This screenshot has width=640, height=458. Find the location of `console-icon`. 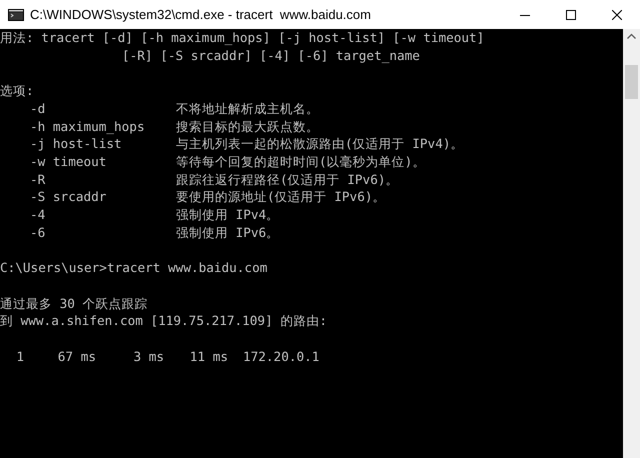

console-icon is located at coordinates (16, 14).